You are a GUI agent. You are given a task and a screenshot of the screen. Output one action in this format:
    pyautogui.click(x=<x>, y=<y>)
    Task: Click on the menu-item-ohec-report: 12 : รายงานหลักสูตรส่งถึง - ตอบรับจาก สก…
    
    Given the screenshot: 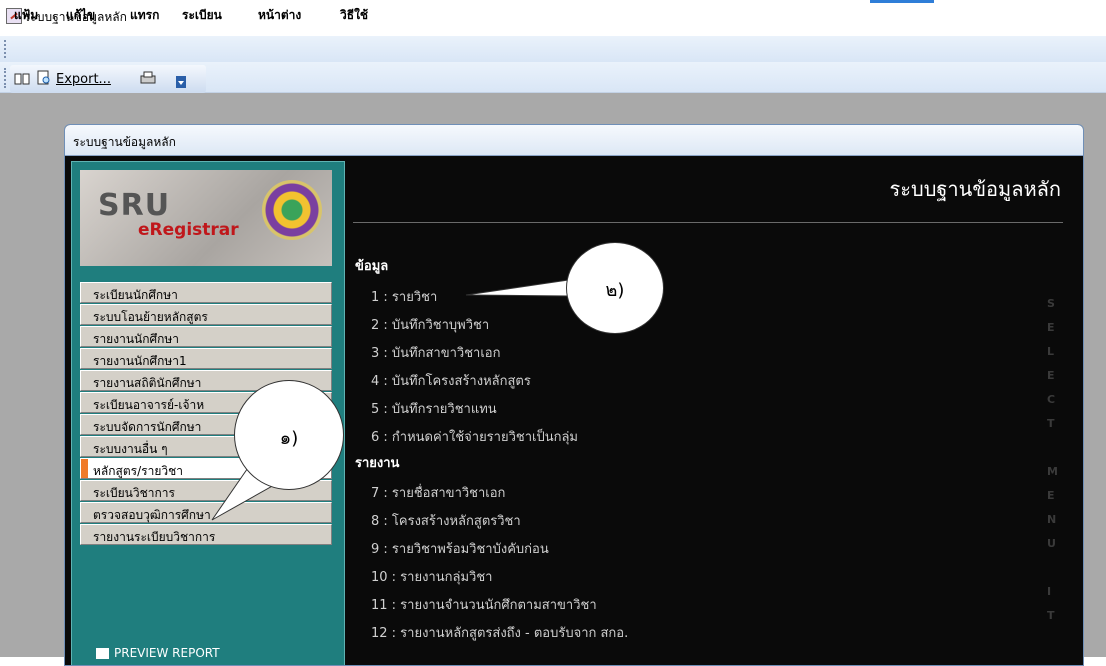 What is the action you would take?
    pyautogui.click(x=499, y=632)
    